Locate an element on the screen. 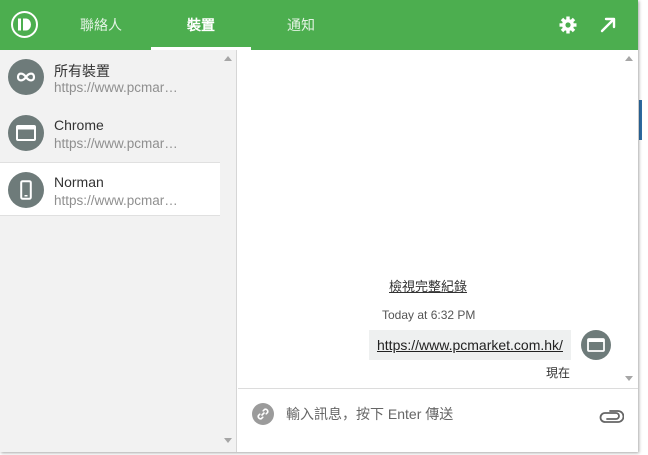 This screenshot has width=648, height=455. device-name: Chrome is located at coordinates (79, 125).